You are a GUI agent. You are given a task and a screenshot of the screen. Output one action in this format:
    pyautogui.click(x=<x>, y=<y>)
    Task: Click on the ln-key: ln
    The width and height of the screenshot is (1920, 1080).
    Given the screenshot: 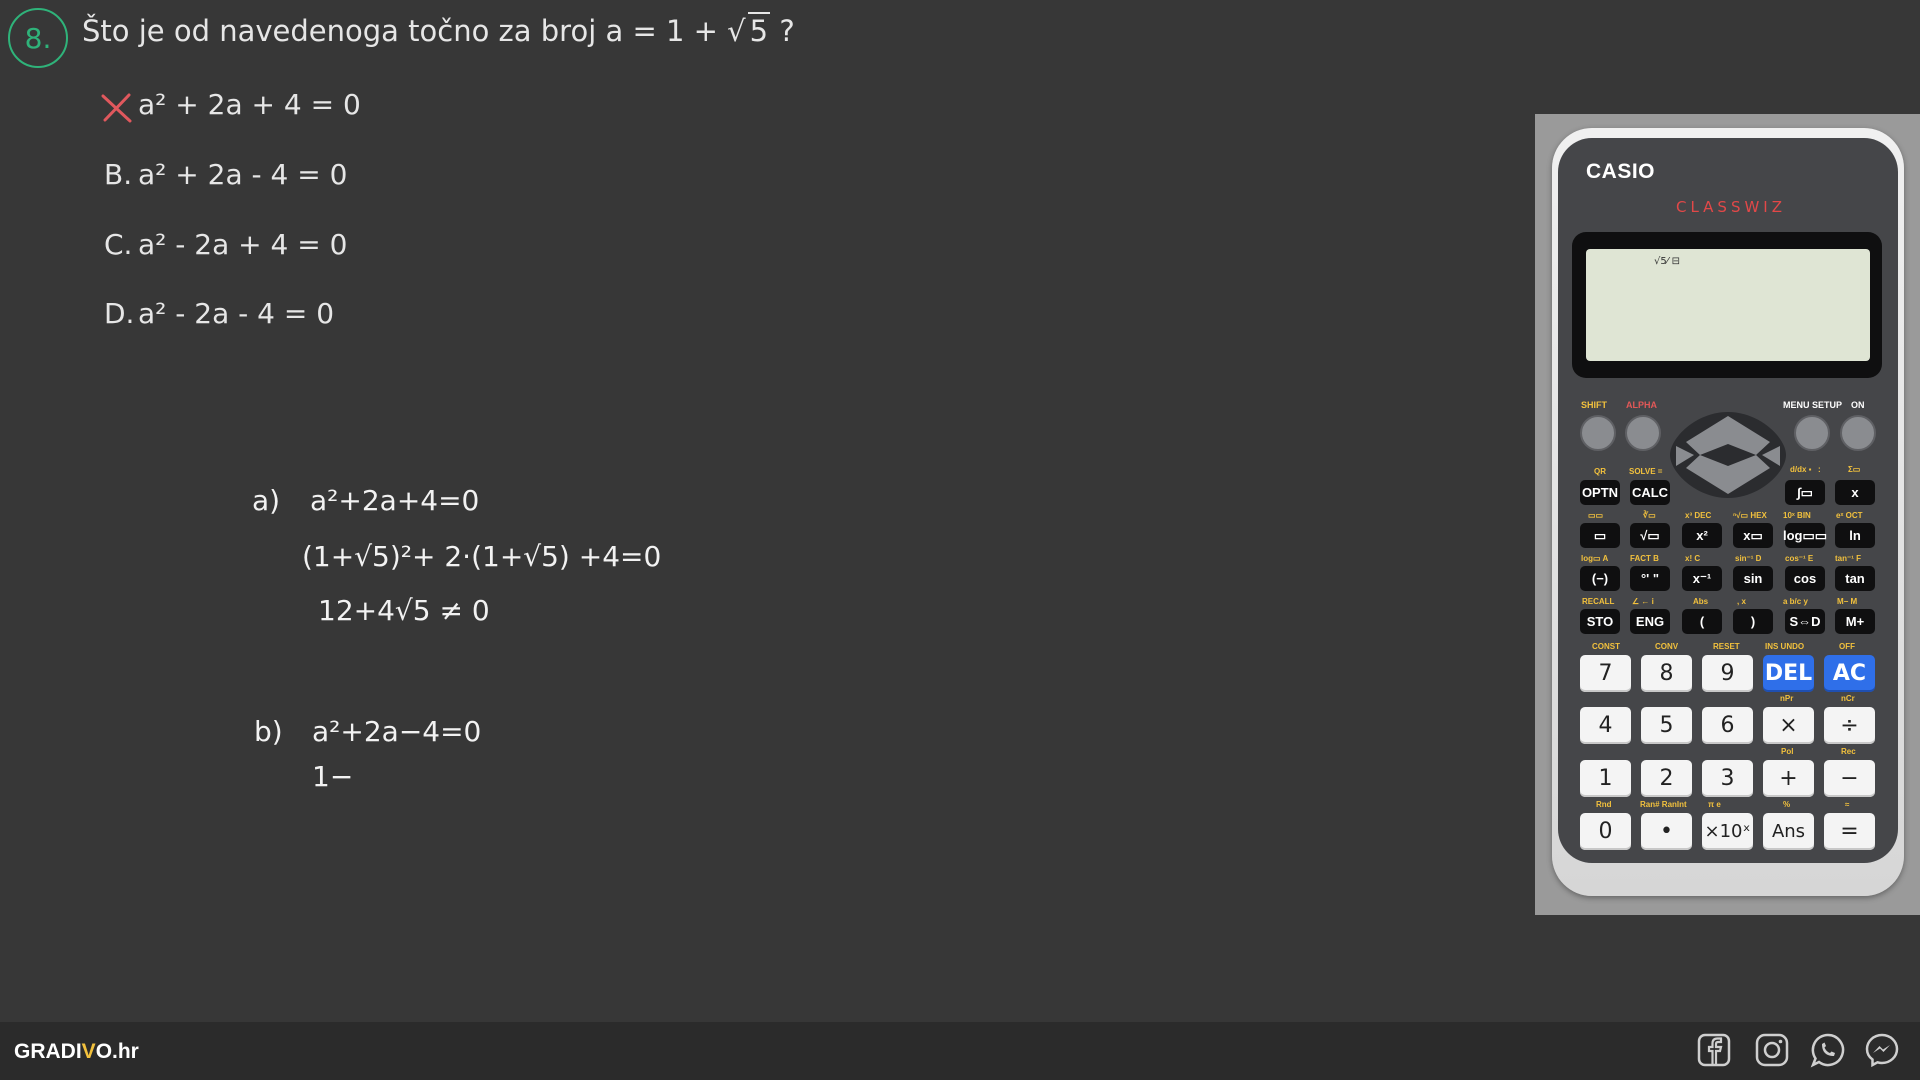 What is the action you would take?
    pyautogui.click(x=1855, y=535)
    